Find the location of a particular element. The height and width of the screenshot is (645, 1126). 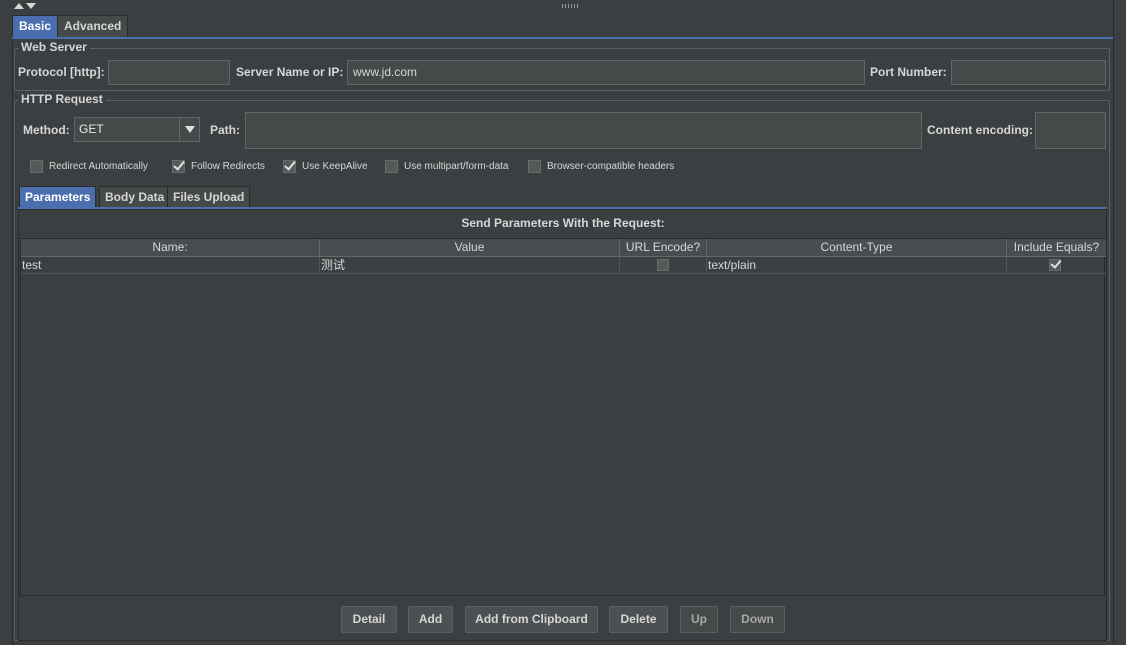

browser-compatible-headers-label: Browser-compatible headers is located at coordinates (611, 166).